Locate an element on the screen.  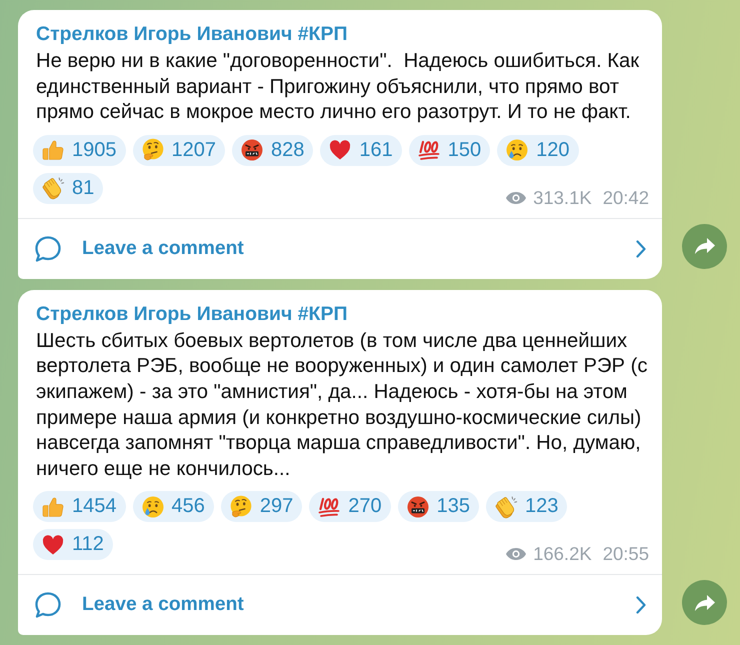
reaction-button: 297 is located at coordinates (261, 506).